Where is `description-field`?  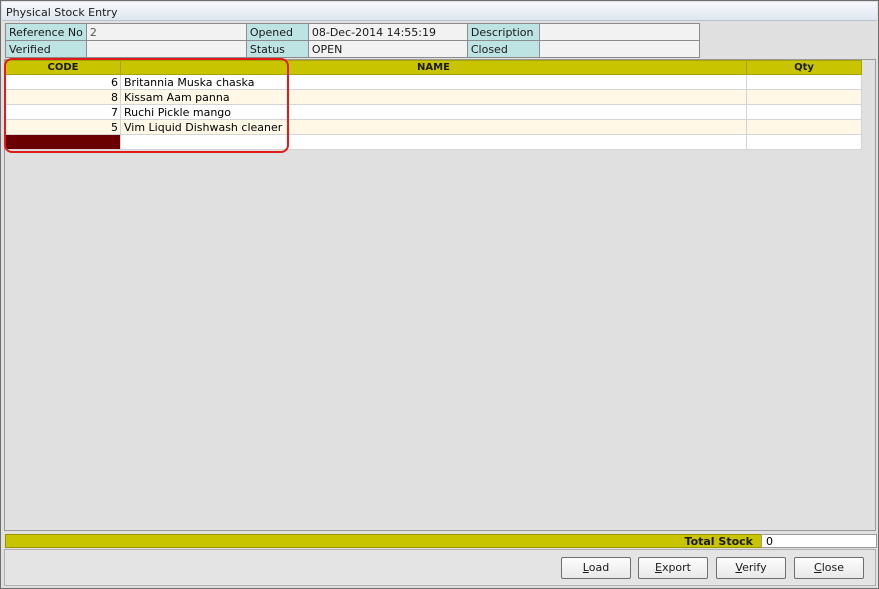
description-field is located at coordinates (619, 32).